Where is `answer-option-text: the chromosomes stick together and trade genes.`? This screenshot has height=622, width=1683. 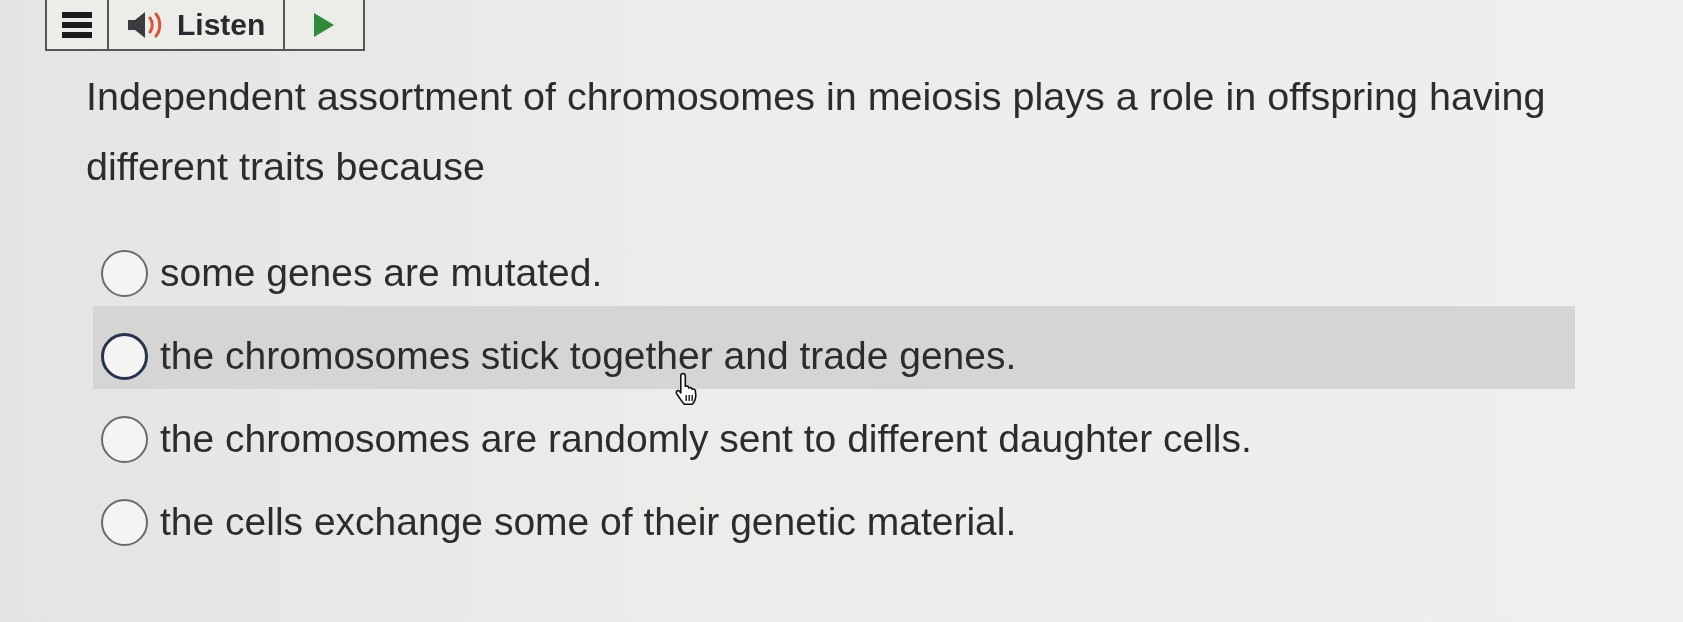
answer-option-text: the chromosomes stick together and trade genes. is located at coordinates (588, 356).